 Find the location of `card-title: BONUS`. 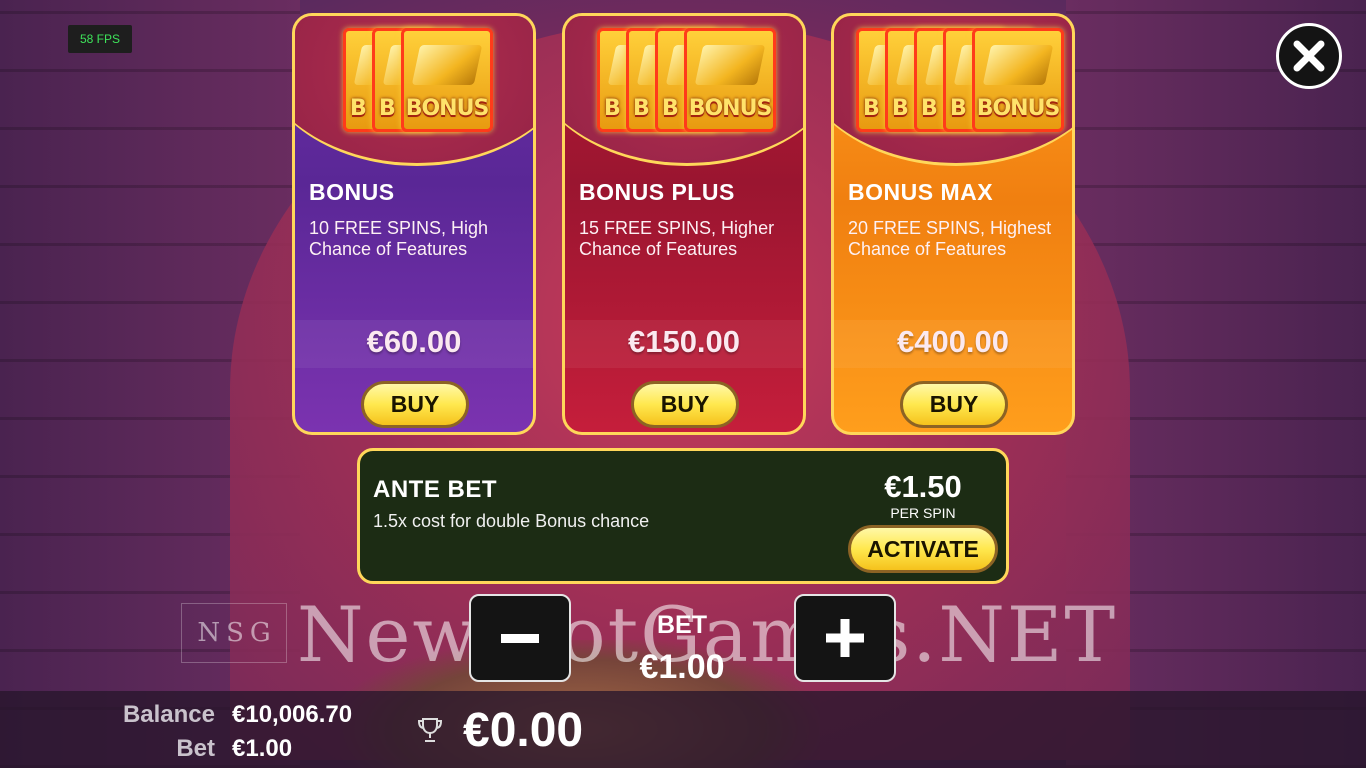

card-title: BONUS is located at coordinates (352, 192).